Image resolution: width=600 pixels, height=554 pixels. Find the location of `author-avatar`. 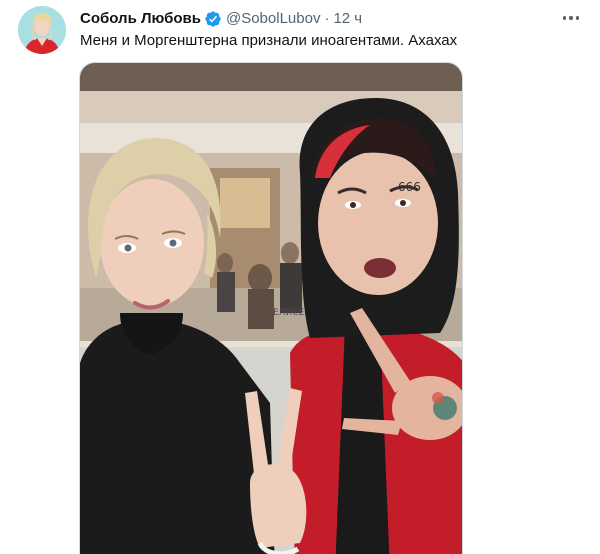

author-avatar is located at coordinates (42, 30).